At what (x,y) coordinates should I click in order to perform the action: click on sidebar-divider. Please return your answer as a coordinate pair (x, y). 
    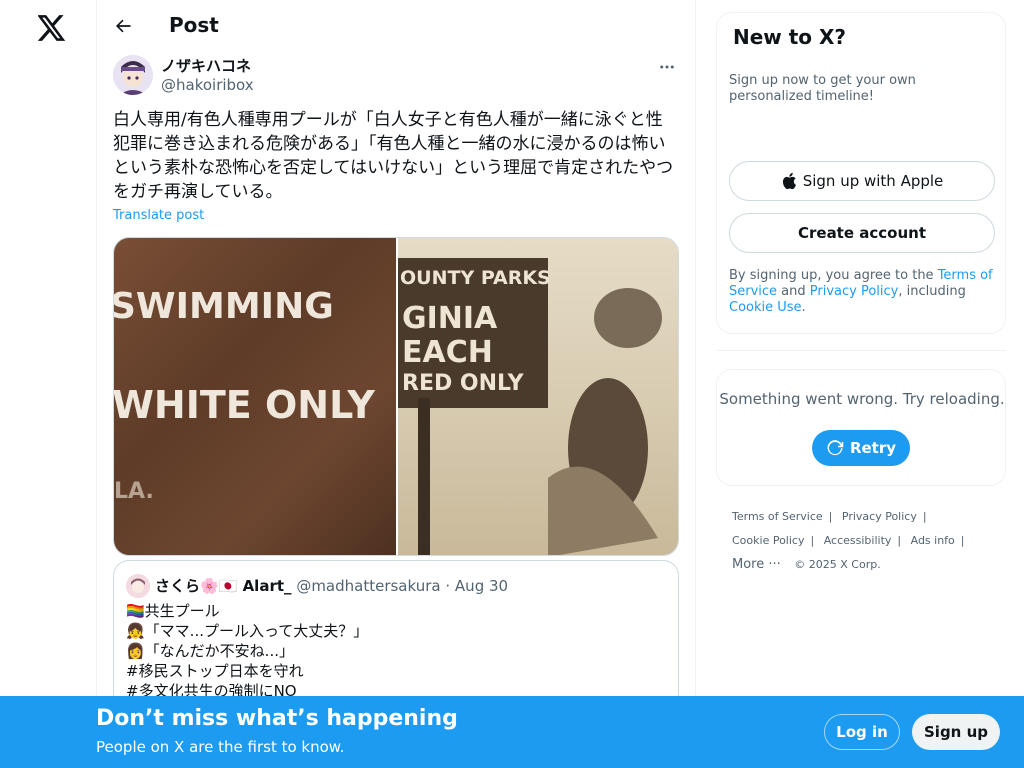
    Looking at the image, I should click on (861, 350).